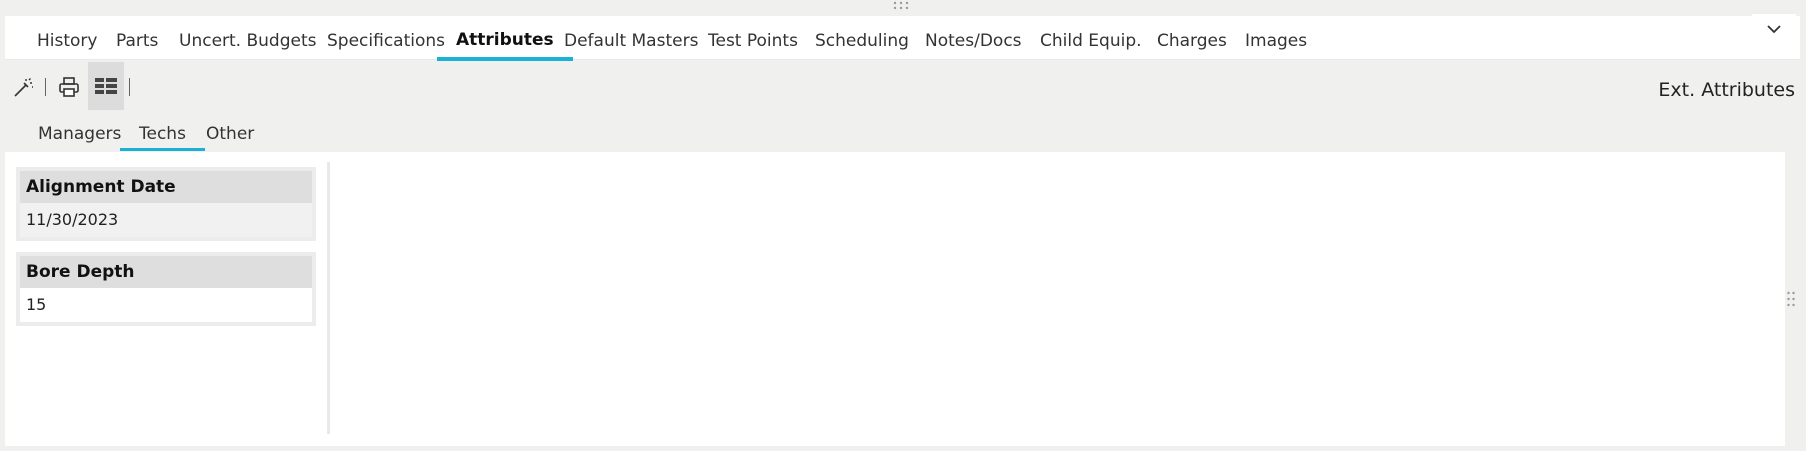 Image resolution: width=1806 pixels, height=451 pixels. Describe the element at coordinates (1726, 90) in the screenshot. I see `panel-title: Ext. Attributes` at that location.